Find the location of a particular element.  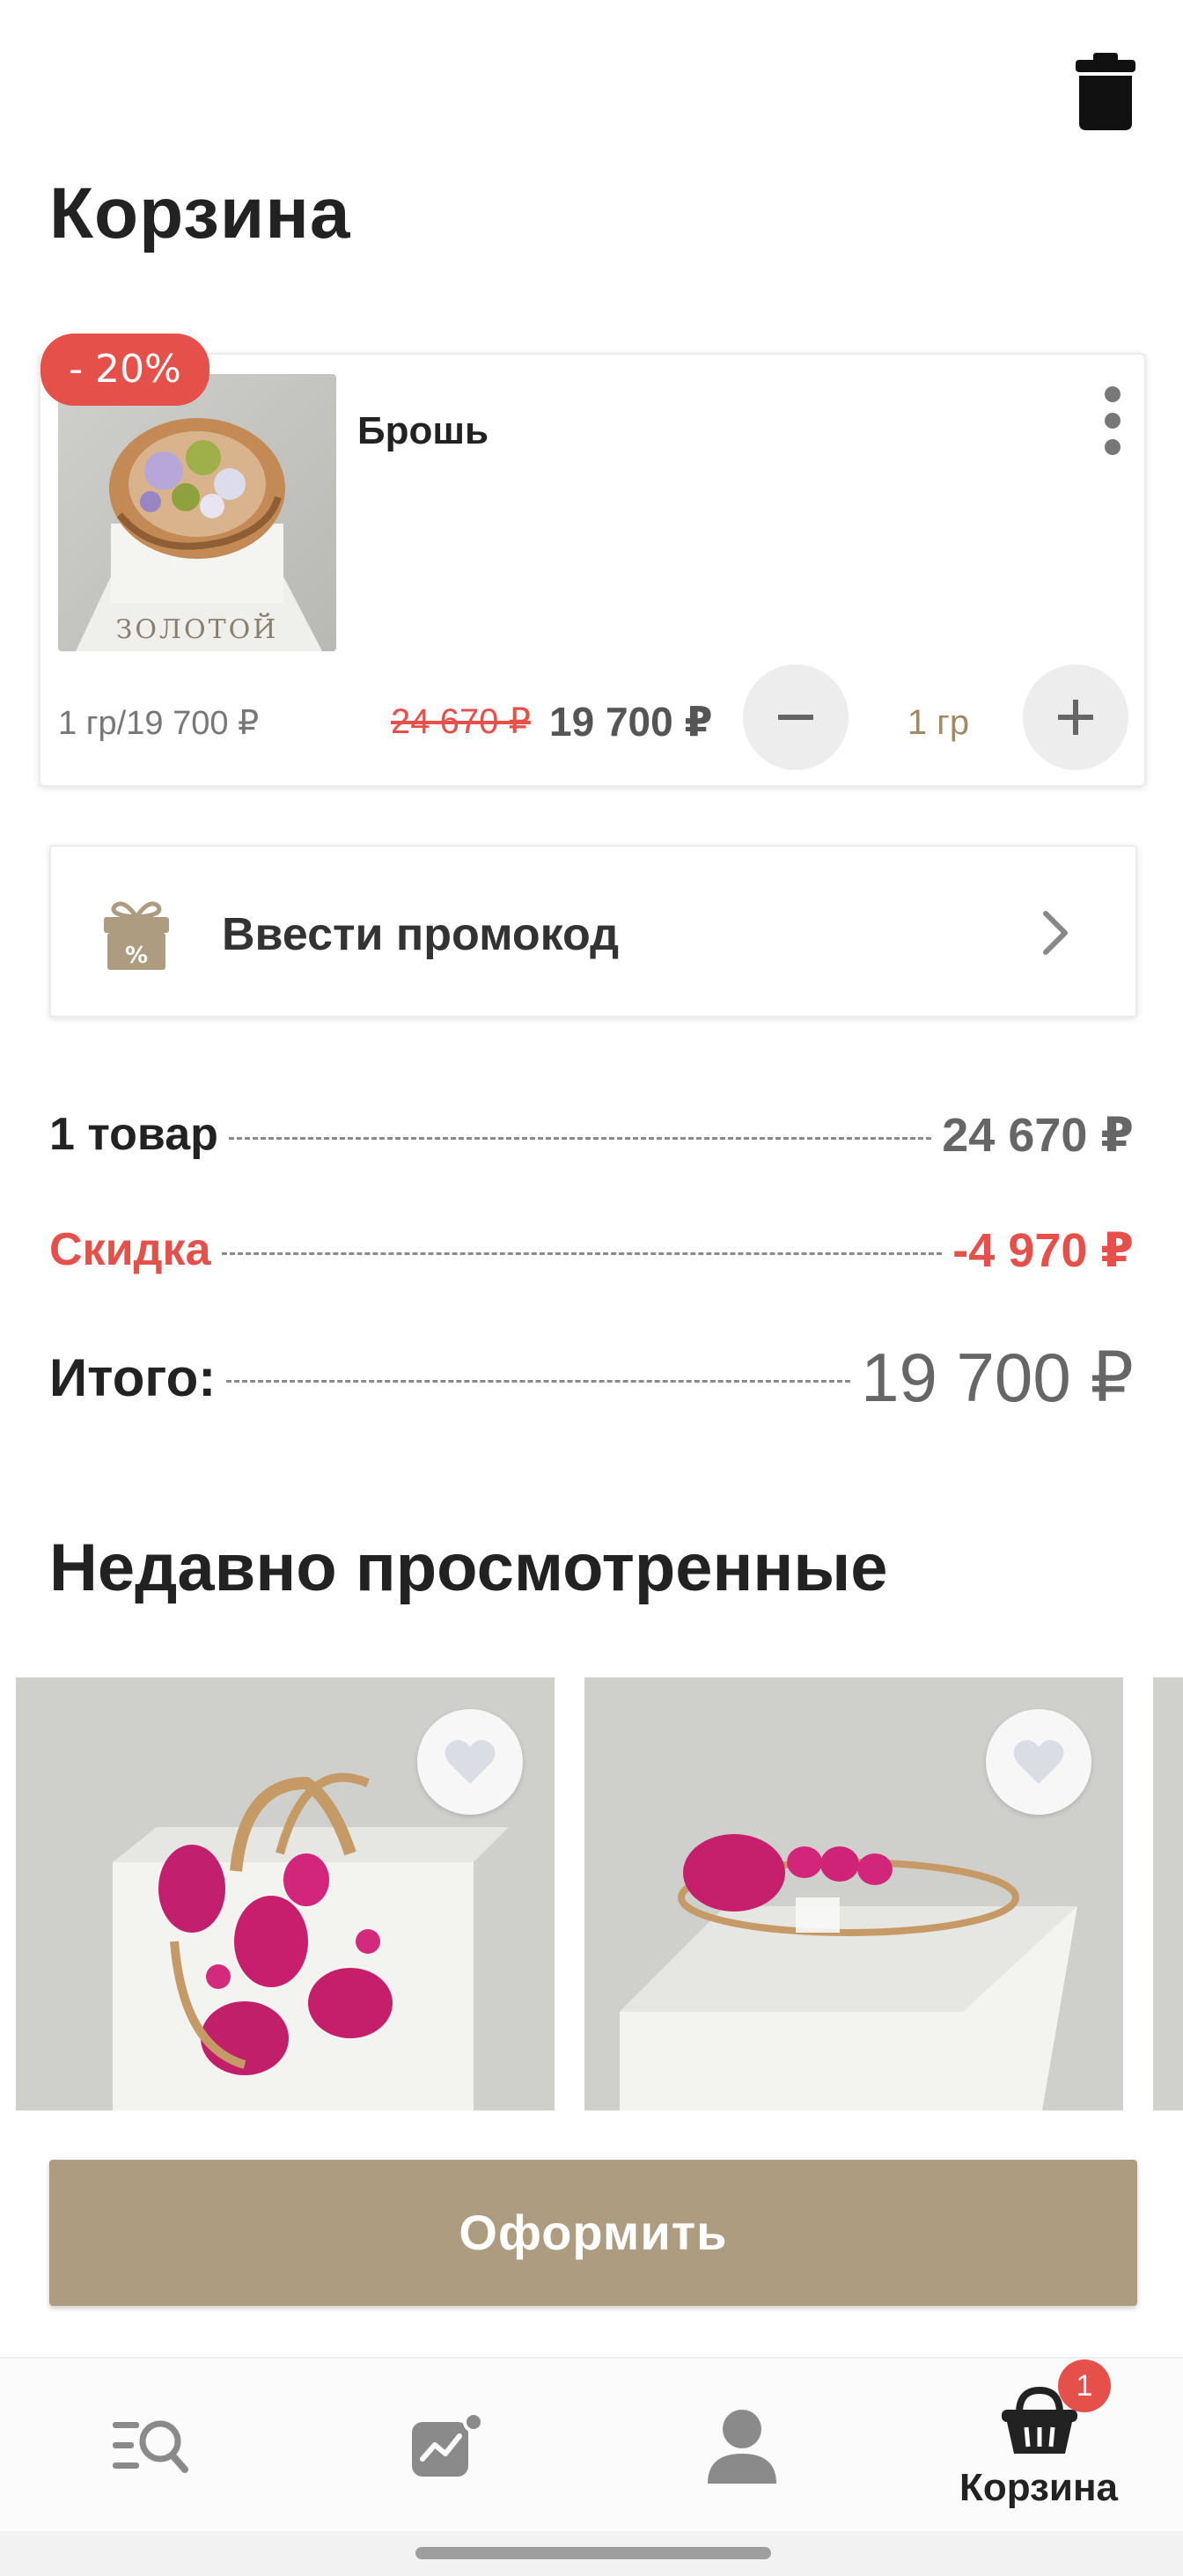

delete-all-button is located at coordinates (1106, 91).